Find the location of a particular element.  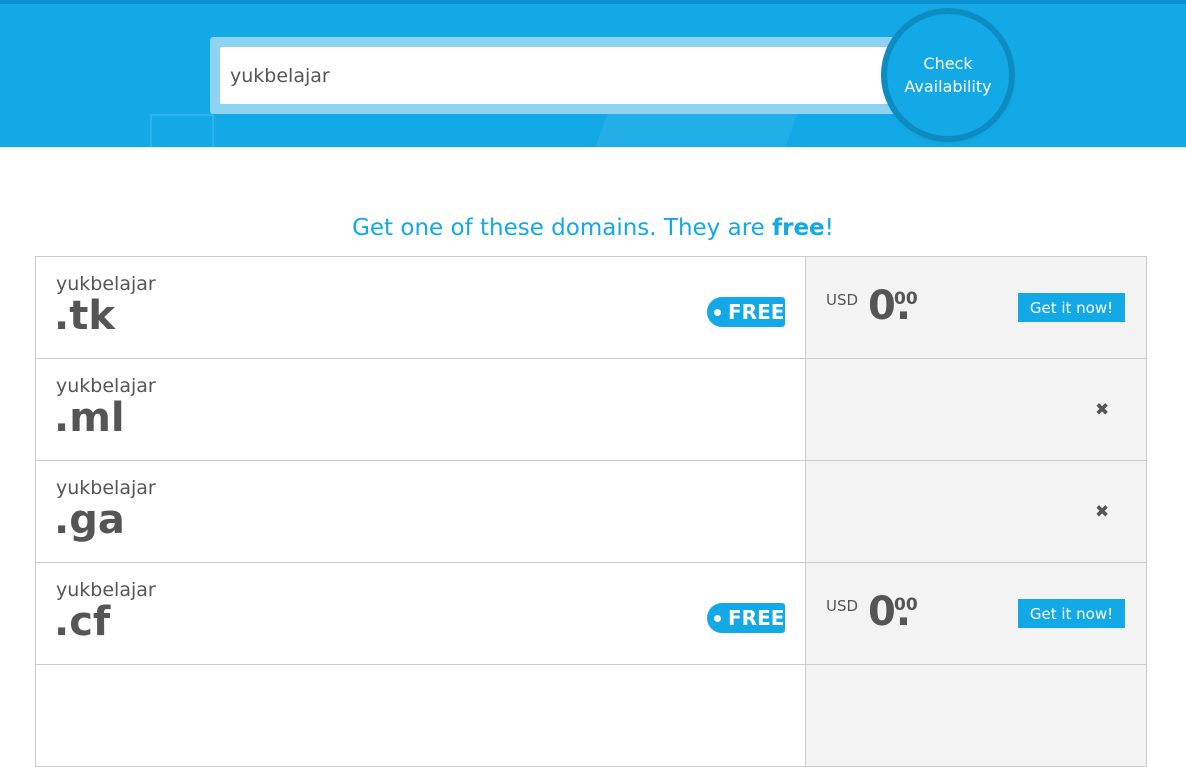

domain-tld: .cf is located at coordinates (82, 622).